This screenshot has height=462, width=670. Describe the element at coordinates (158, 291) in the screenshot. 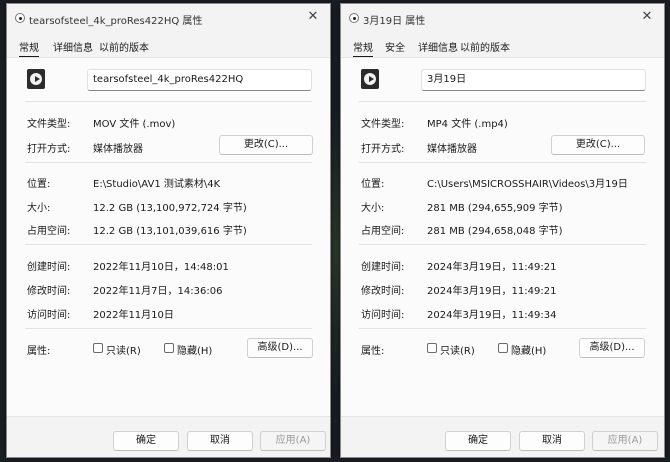

I see `modified-value: 2022年11月7日，14:36:06` at that location.